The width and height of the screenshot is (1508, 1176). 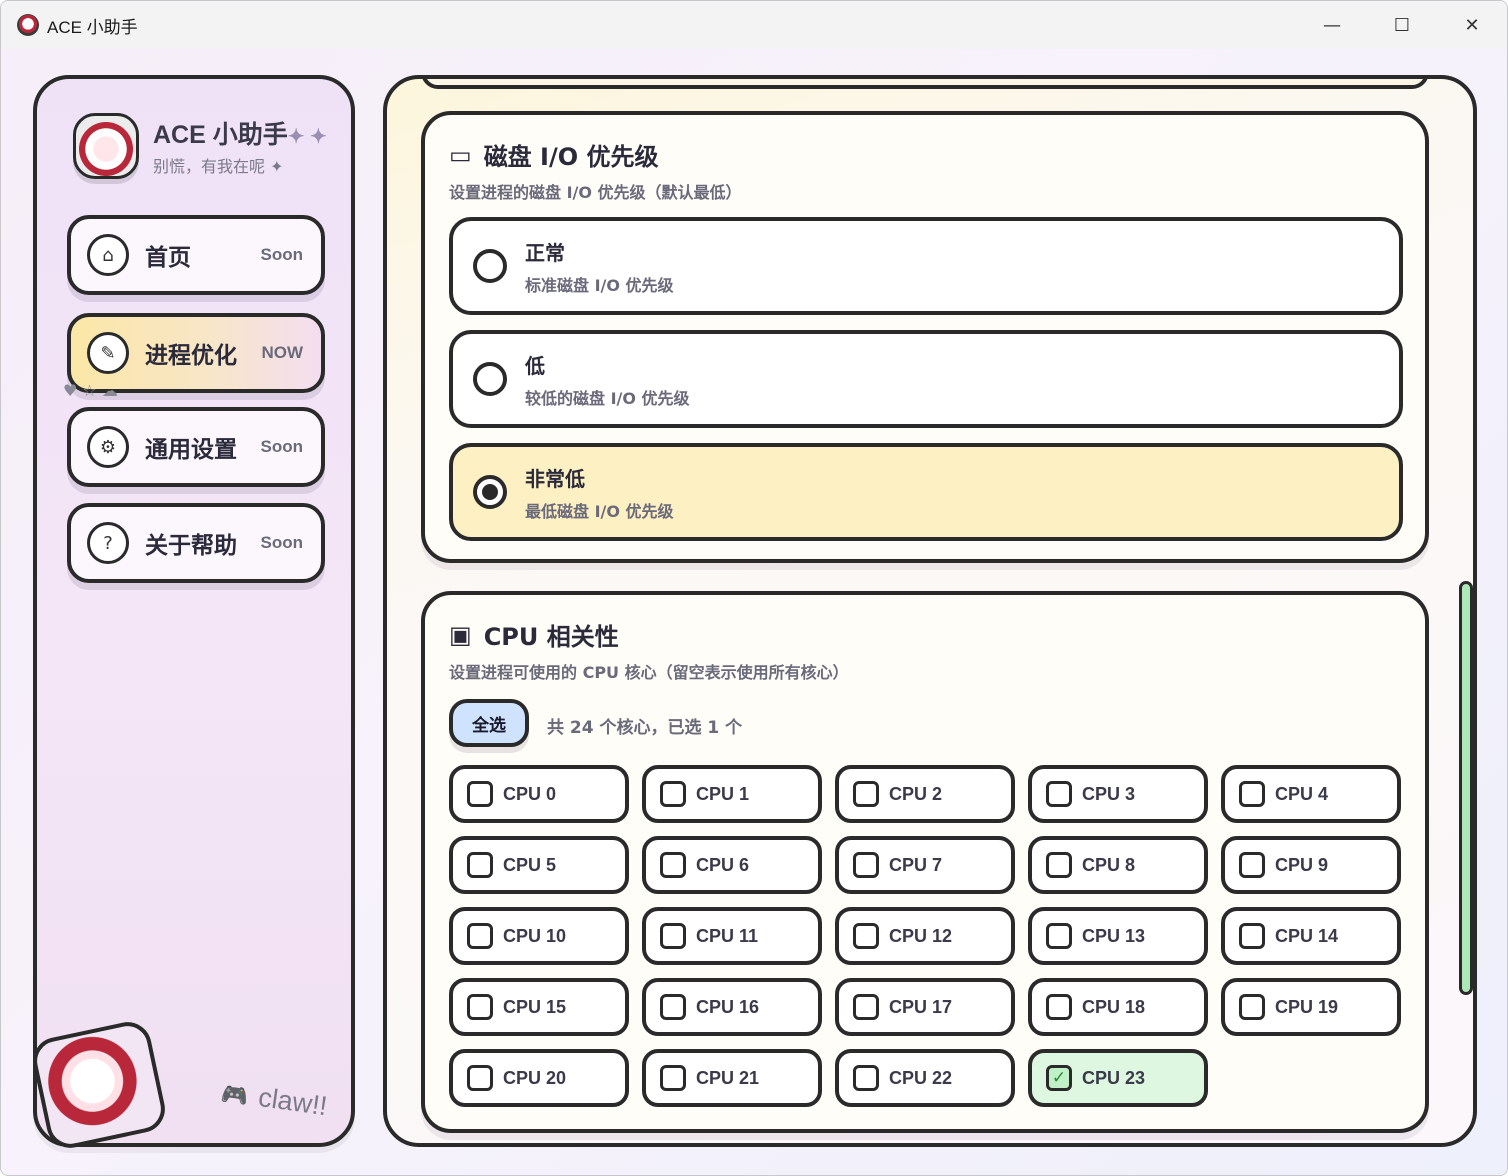 What do you see at coordinates (723, 793) in the screenshot?
I see `cpu-label: CPU 1` at bounding box center [723, 793].